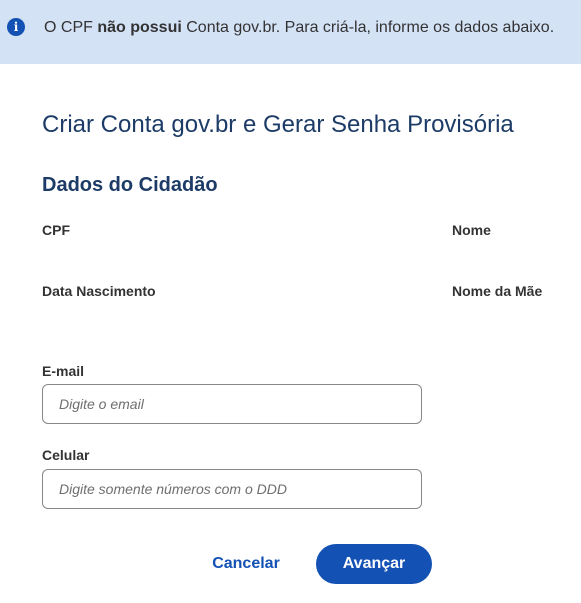 This screenshot has width=581, height=603. Describe the element at coordinates (232, 404) in the screenshot. I see `email-field` at that location.